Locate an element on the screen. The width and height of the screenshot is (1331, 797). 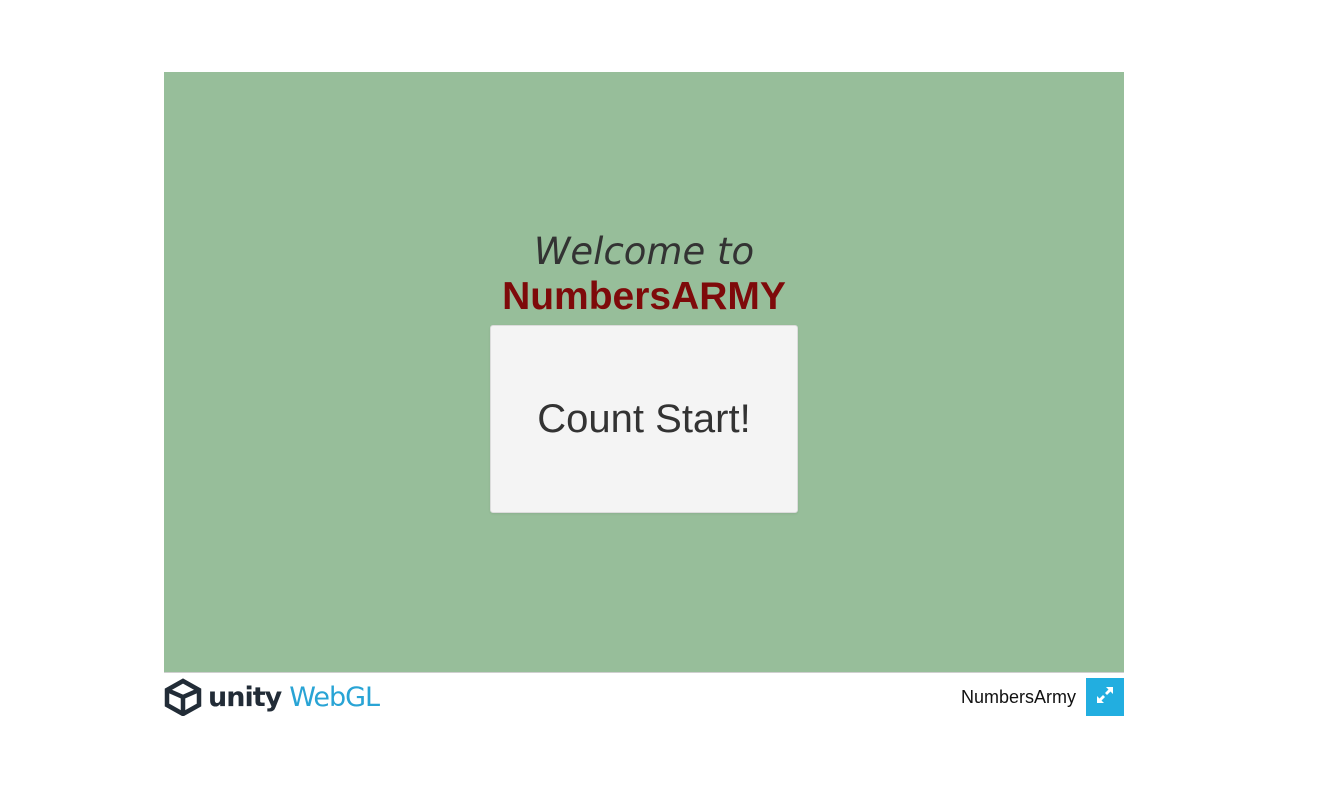
fullscreen-expand-icon is located at coordinates (1105, 697).